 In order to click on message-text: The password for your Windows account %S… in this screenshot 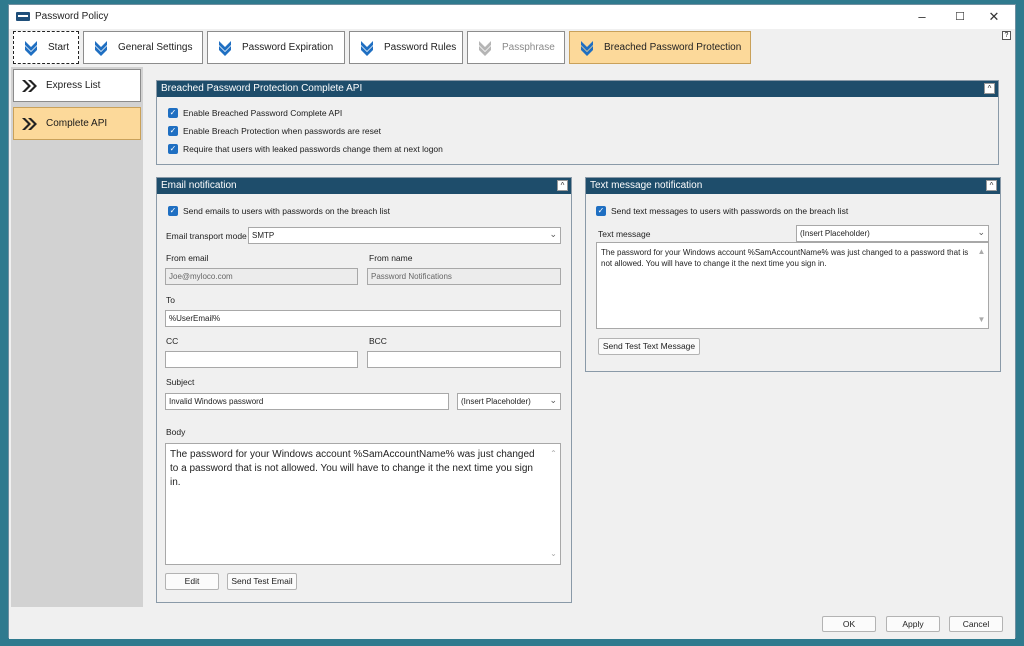, I will do `click(785, 258)`.